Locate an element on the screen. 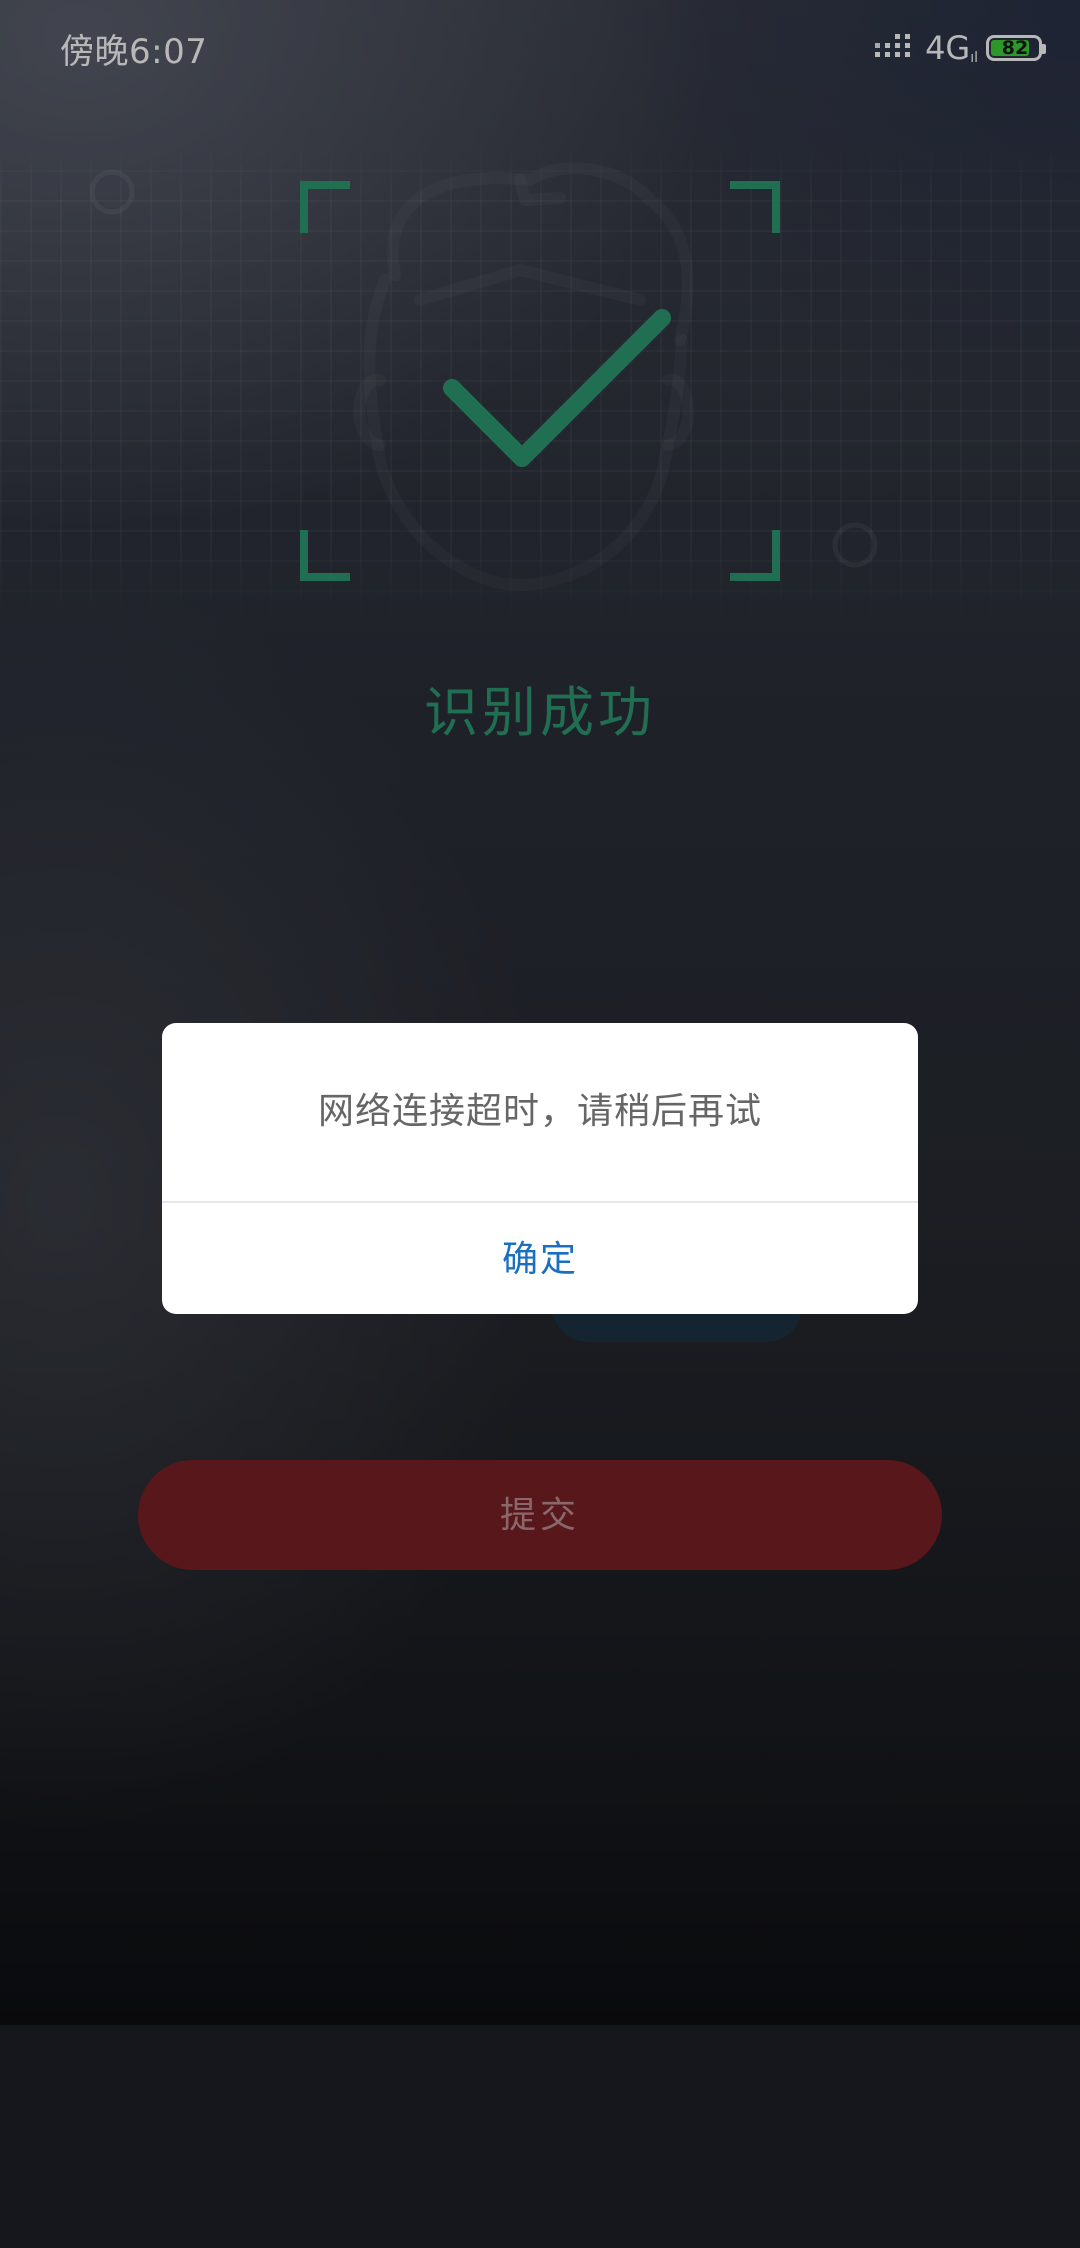  dialog-message: 网络连接超时，请稍后再试 is located at coordinates (539, 1111).